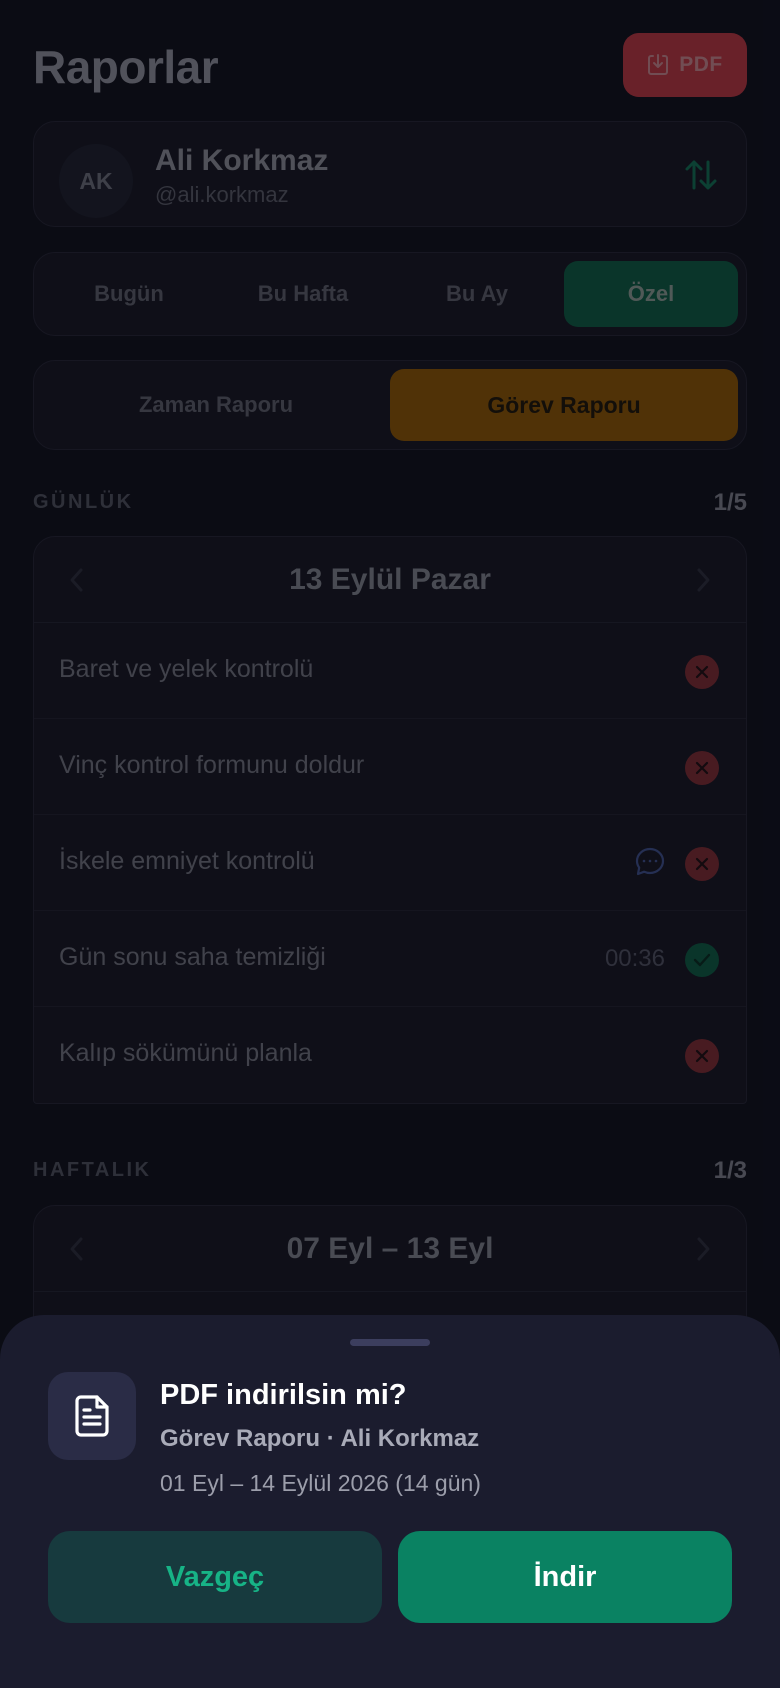 Image resolution: width=780 pixels, height=1688 pixels. I want to click on download-button: İndir, so click(565, 1577).